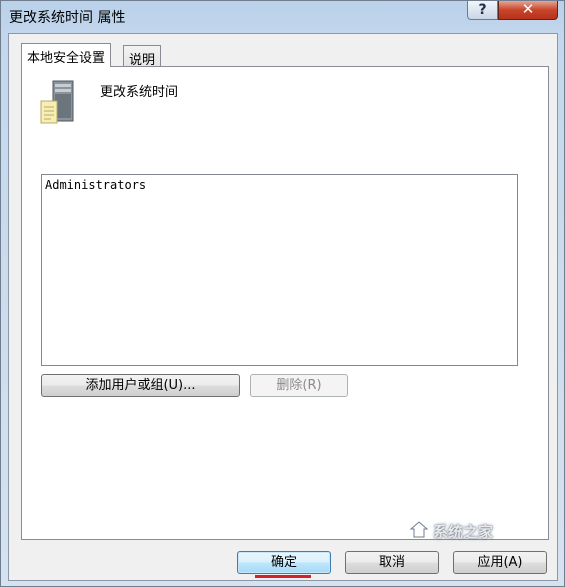 The height and width of the screenshot is (587, 565). What do you see at coordinates (283, 576) in the screenshot?
I see `highlight-underline` at bounding box center [283, 576].